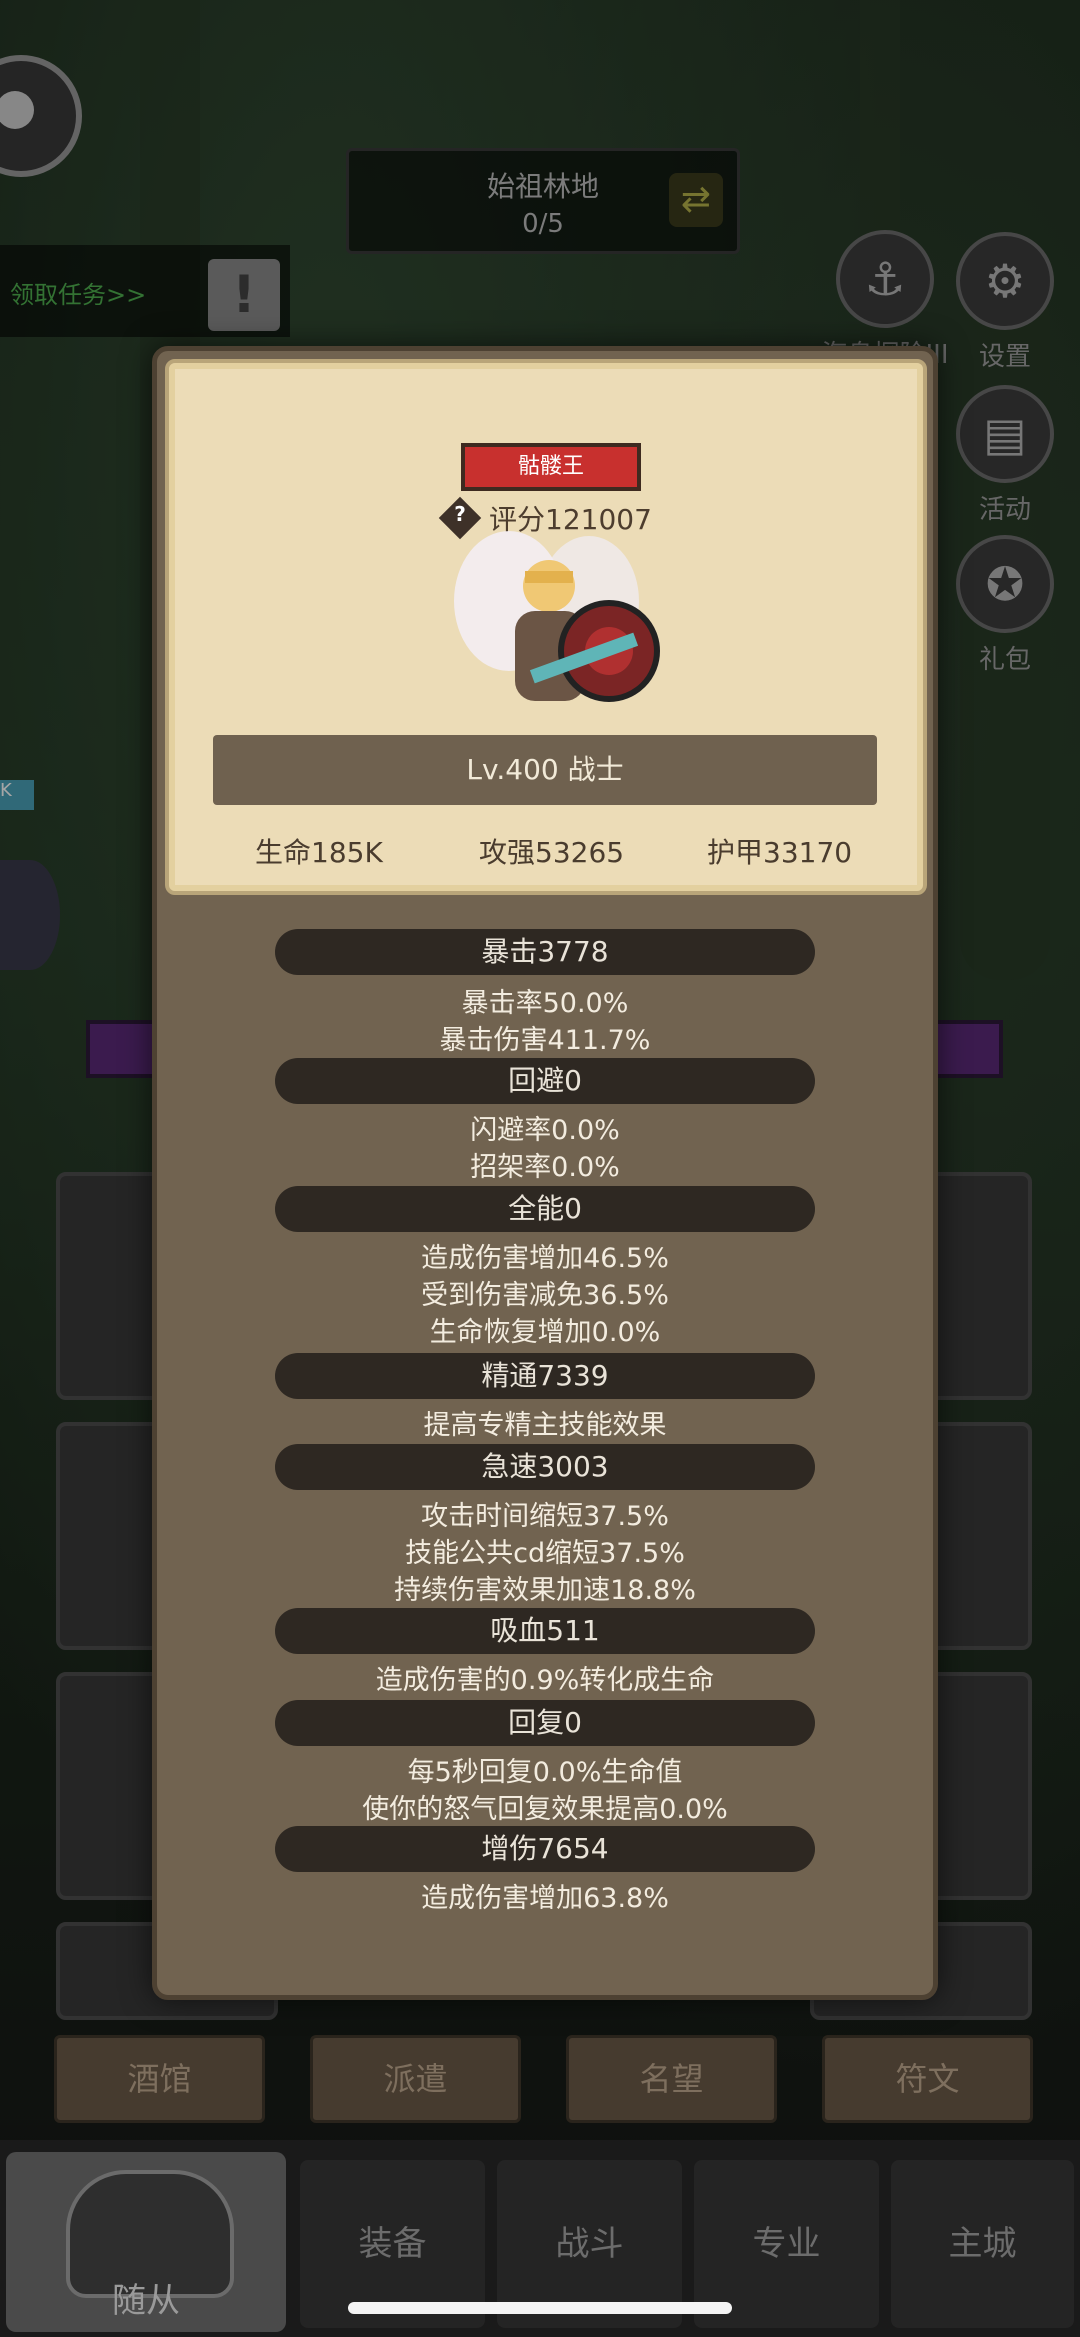  Describe the element at coordinates (545, 1516) in the screenshot. I see `stat-line: 攻击时间缩短37.5%` at that location.